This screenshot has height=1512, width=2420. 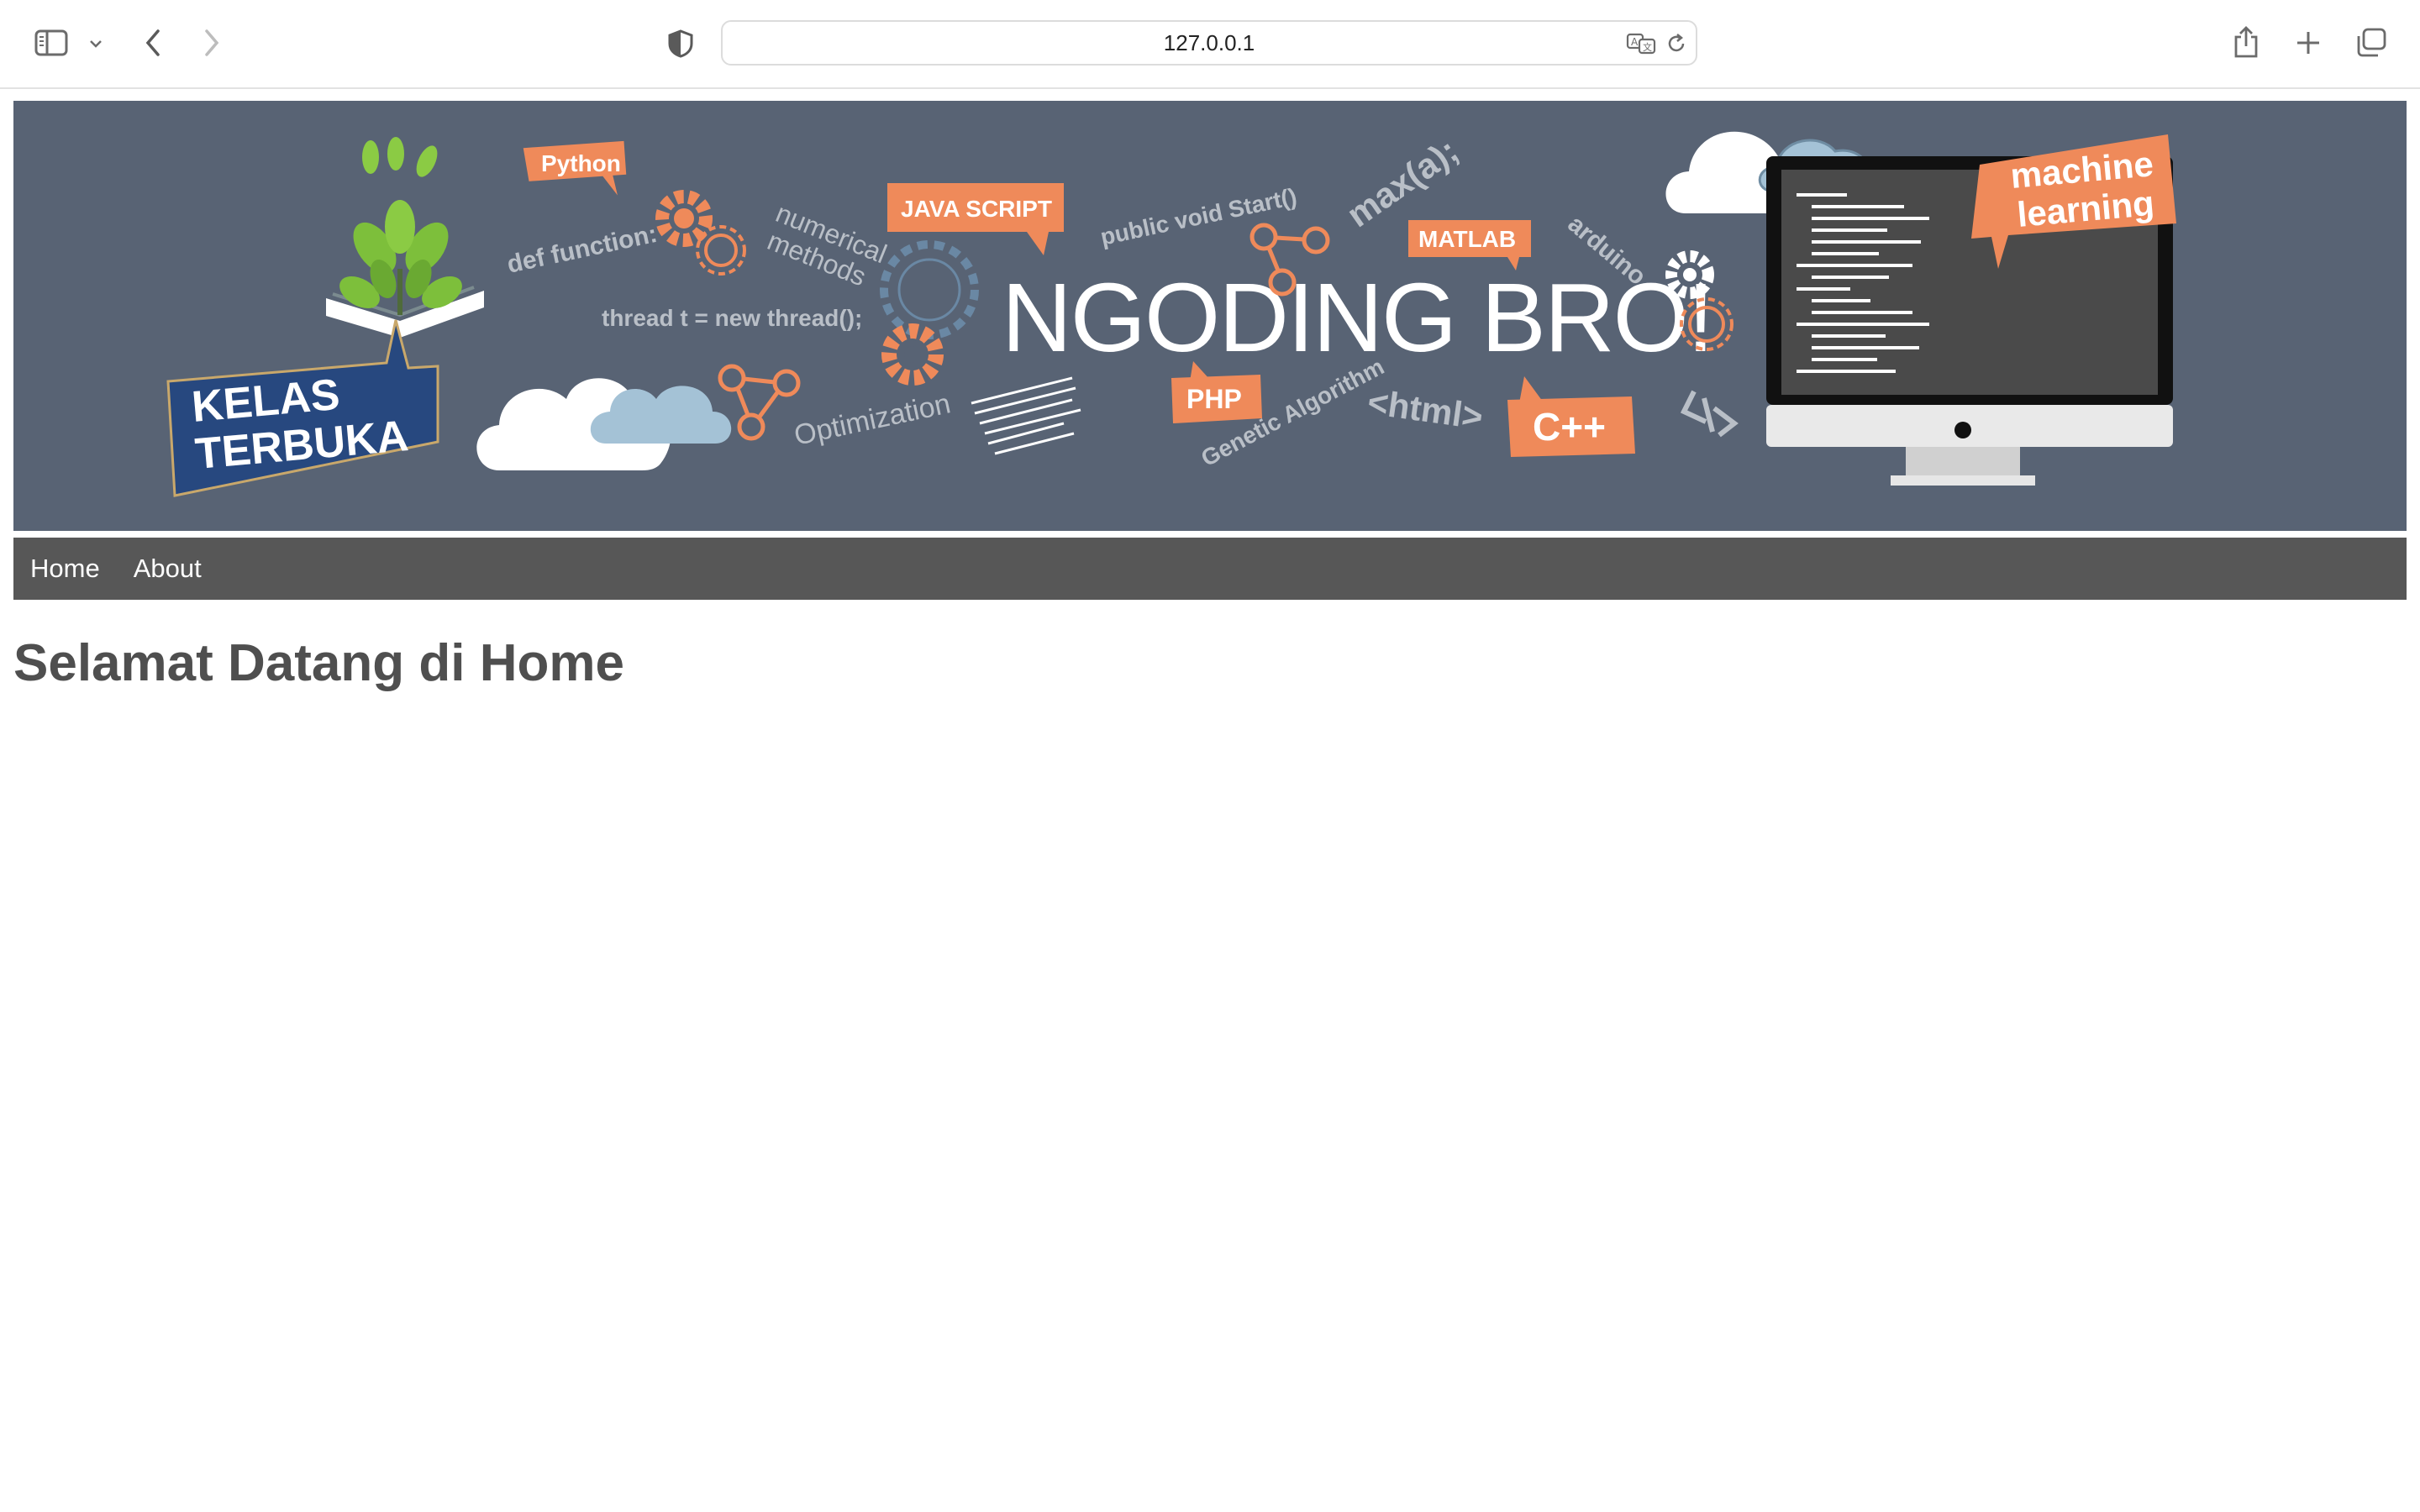 I want to click on nav-about: About, so click(x=167, y=569).